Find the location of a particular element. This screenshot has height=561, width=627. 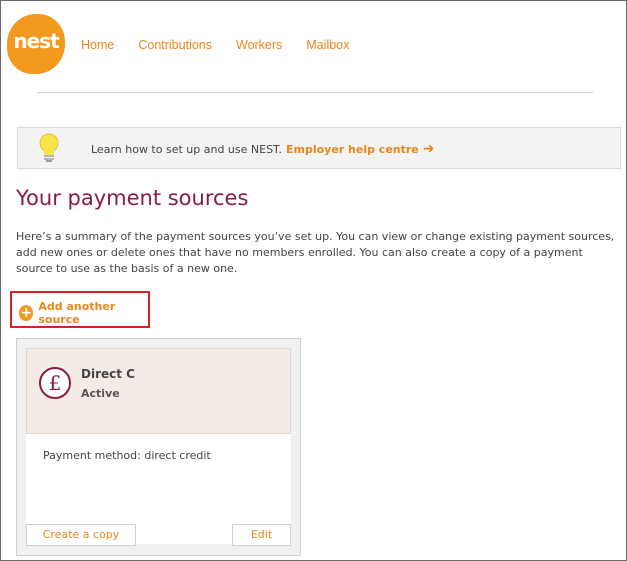

create-copy-button: Create a copy is located at coordinates (81, 535).